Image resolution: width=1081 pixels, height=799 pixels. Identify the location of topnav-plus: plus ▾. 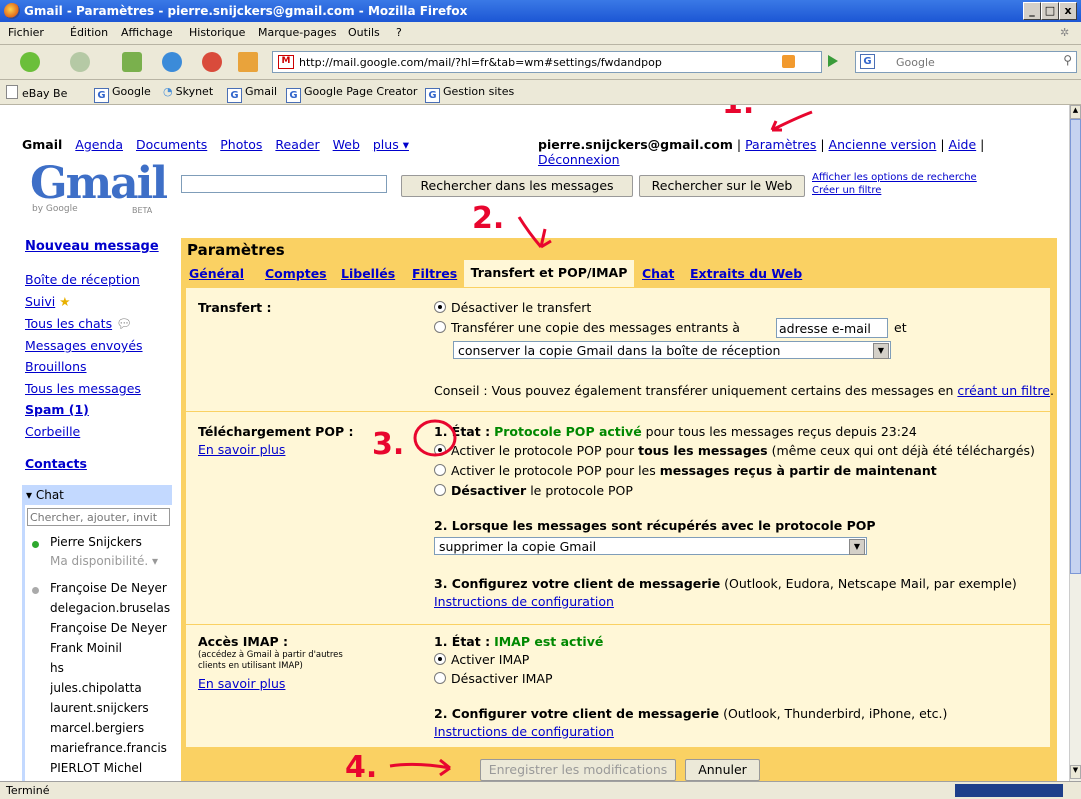
(391, 144).